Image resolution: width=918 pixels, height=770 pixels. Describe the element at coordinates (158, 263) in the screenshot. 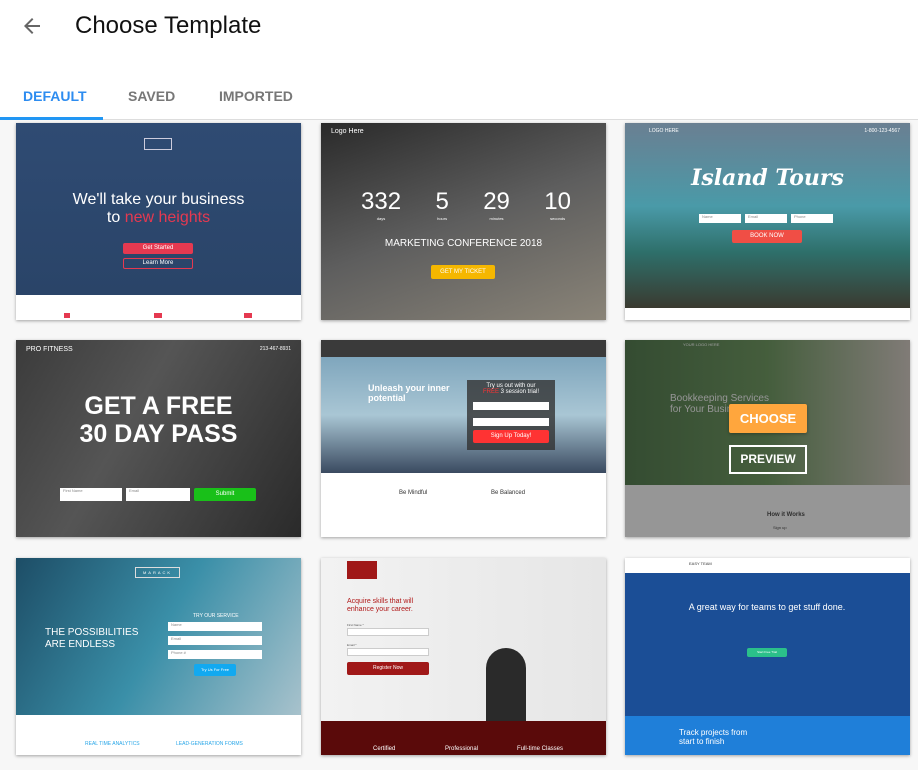

I see `learn-more-button: Learn More` at that location.